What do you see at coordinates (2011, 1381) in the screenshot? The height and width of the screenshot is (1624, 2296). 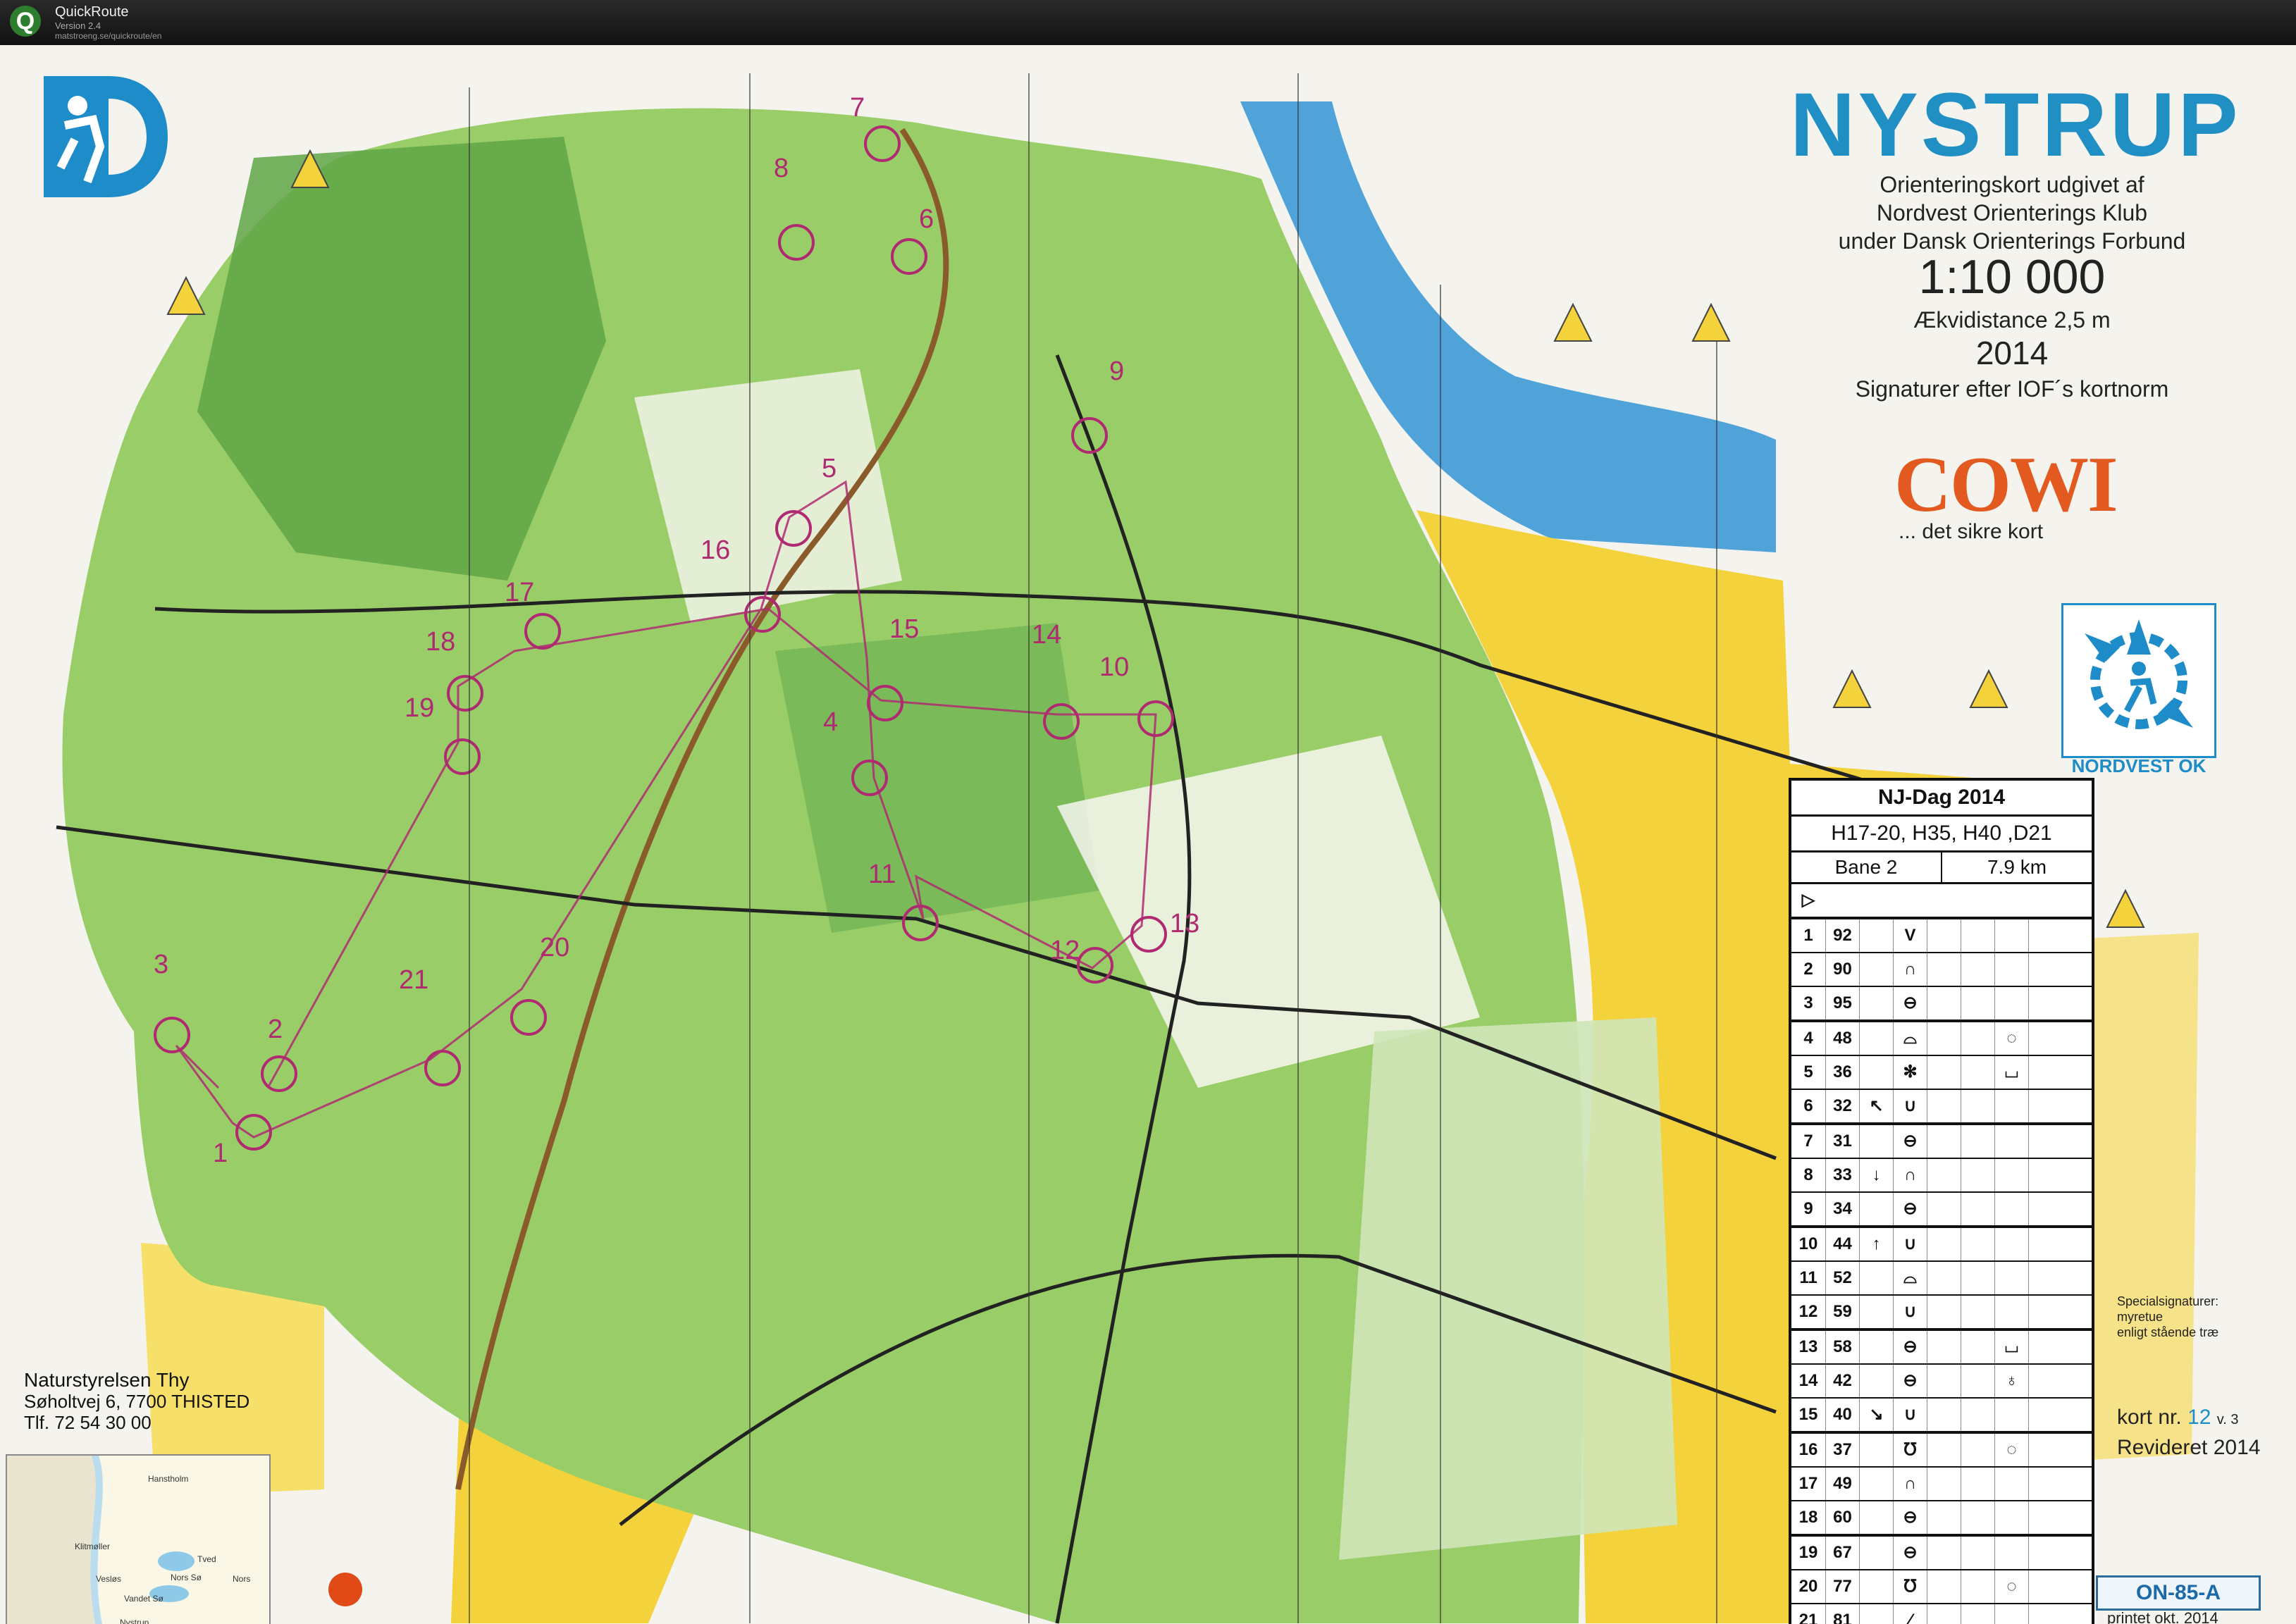 I see `control-detail-icon: ♁` at bounding box center [2011, 1381].